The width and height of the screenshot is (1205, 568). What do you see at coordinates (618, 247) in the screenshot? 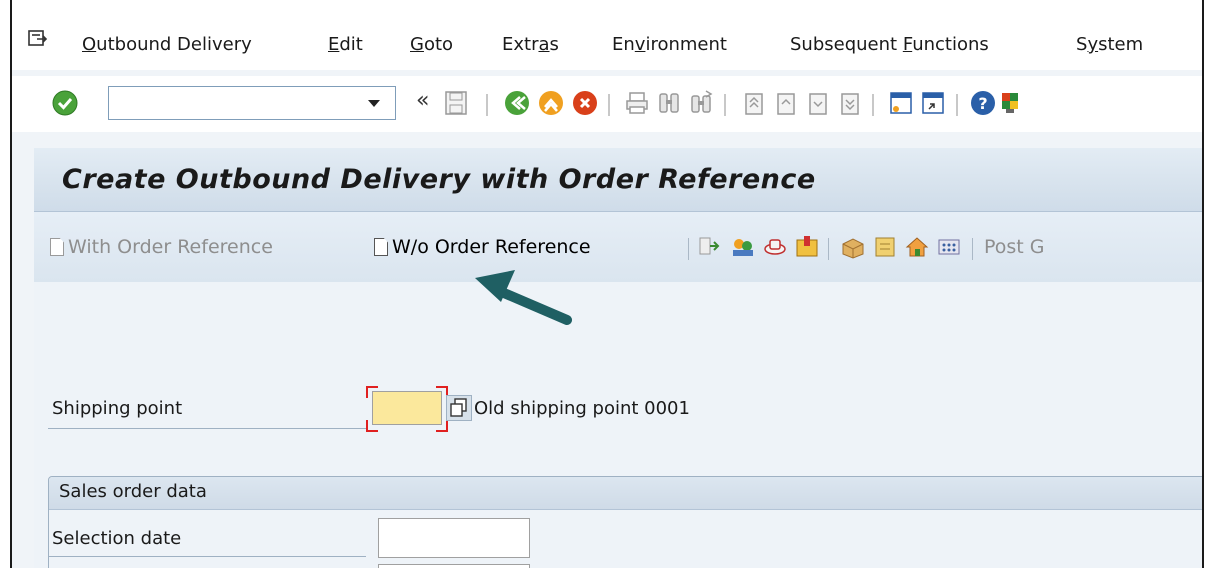
I see `application-toolbar: With Order Reference W/o Order Reference` at bounding box center [618, 247].